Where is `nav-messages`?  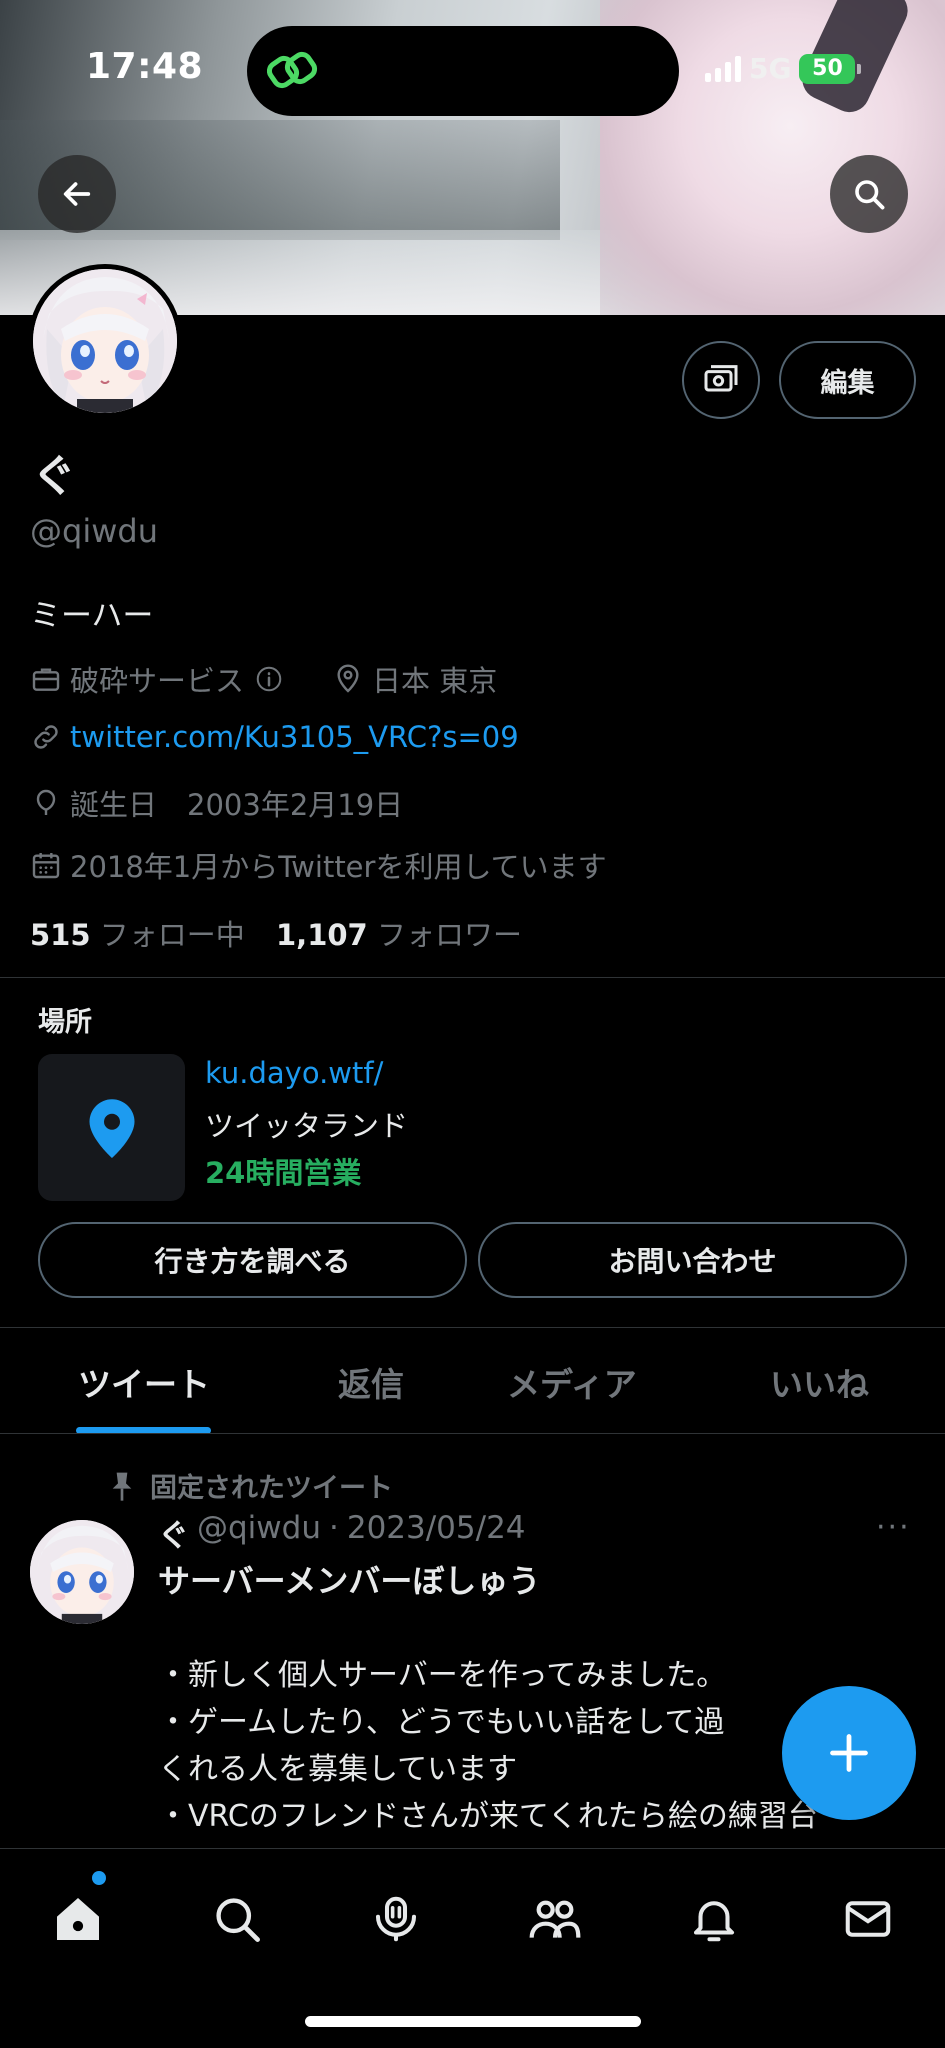
nav-messages is located at coordinates (868, 1919).